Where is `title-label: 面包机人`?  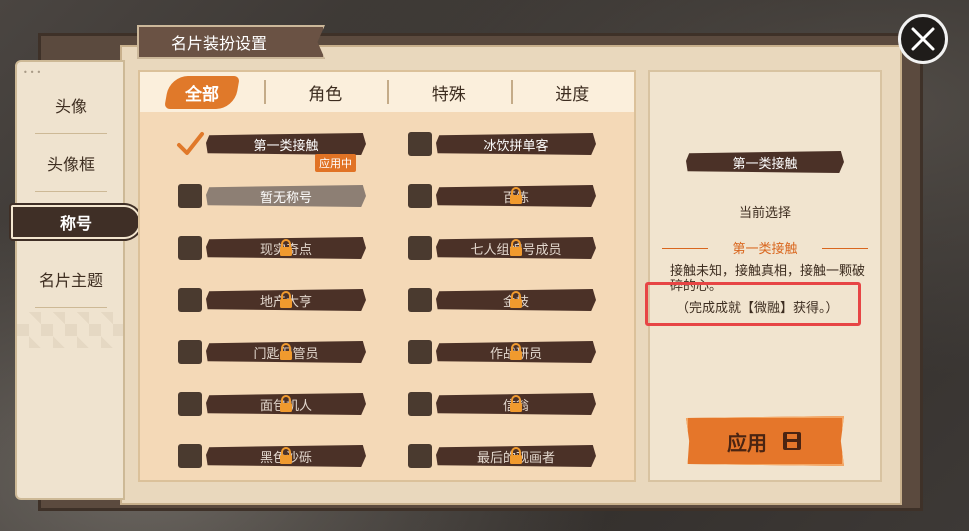 title-label: 面包机人 is located at coordinates (286, 404).